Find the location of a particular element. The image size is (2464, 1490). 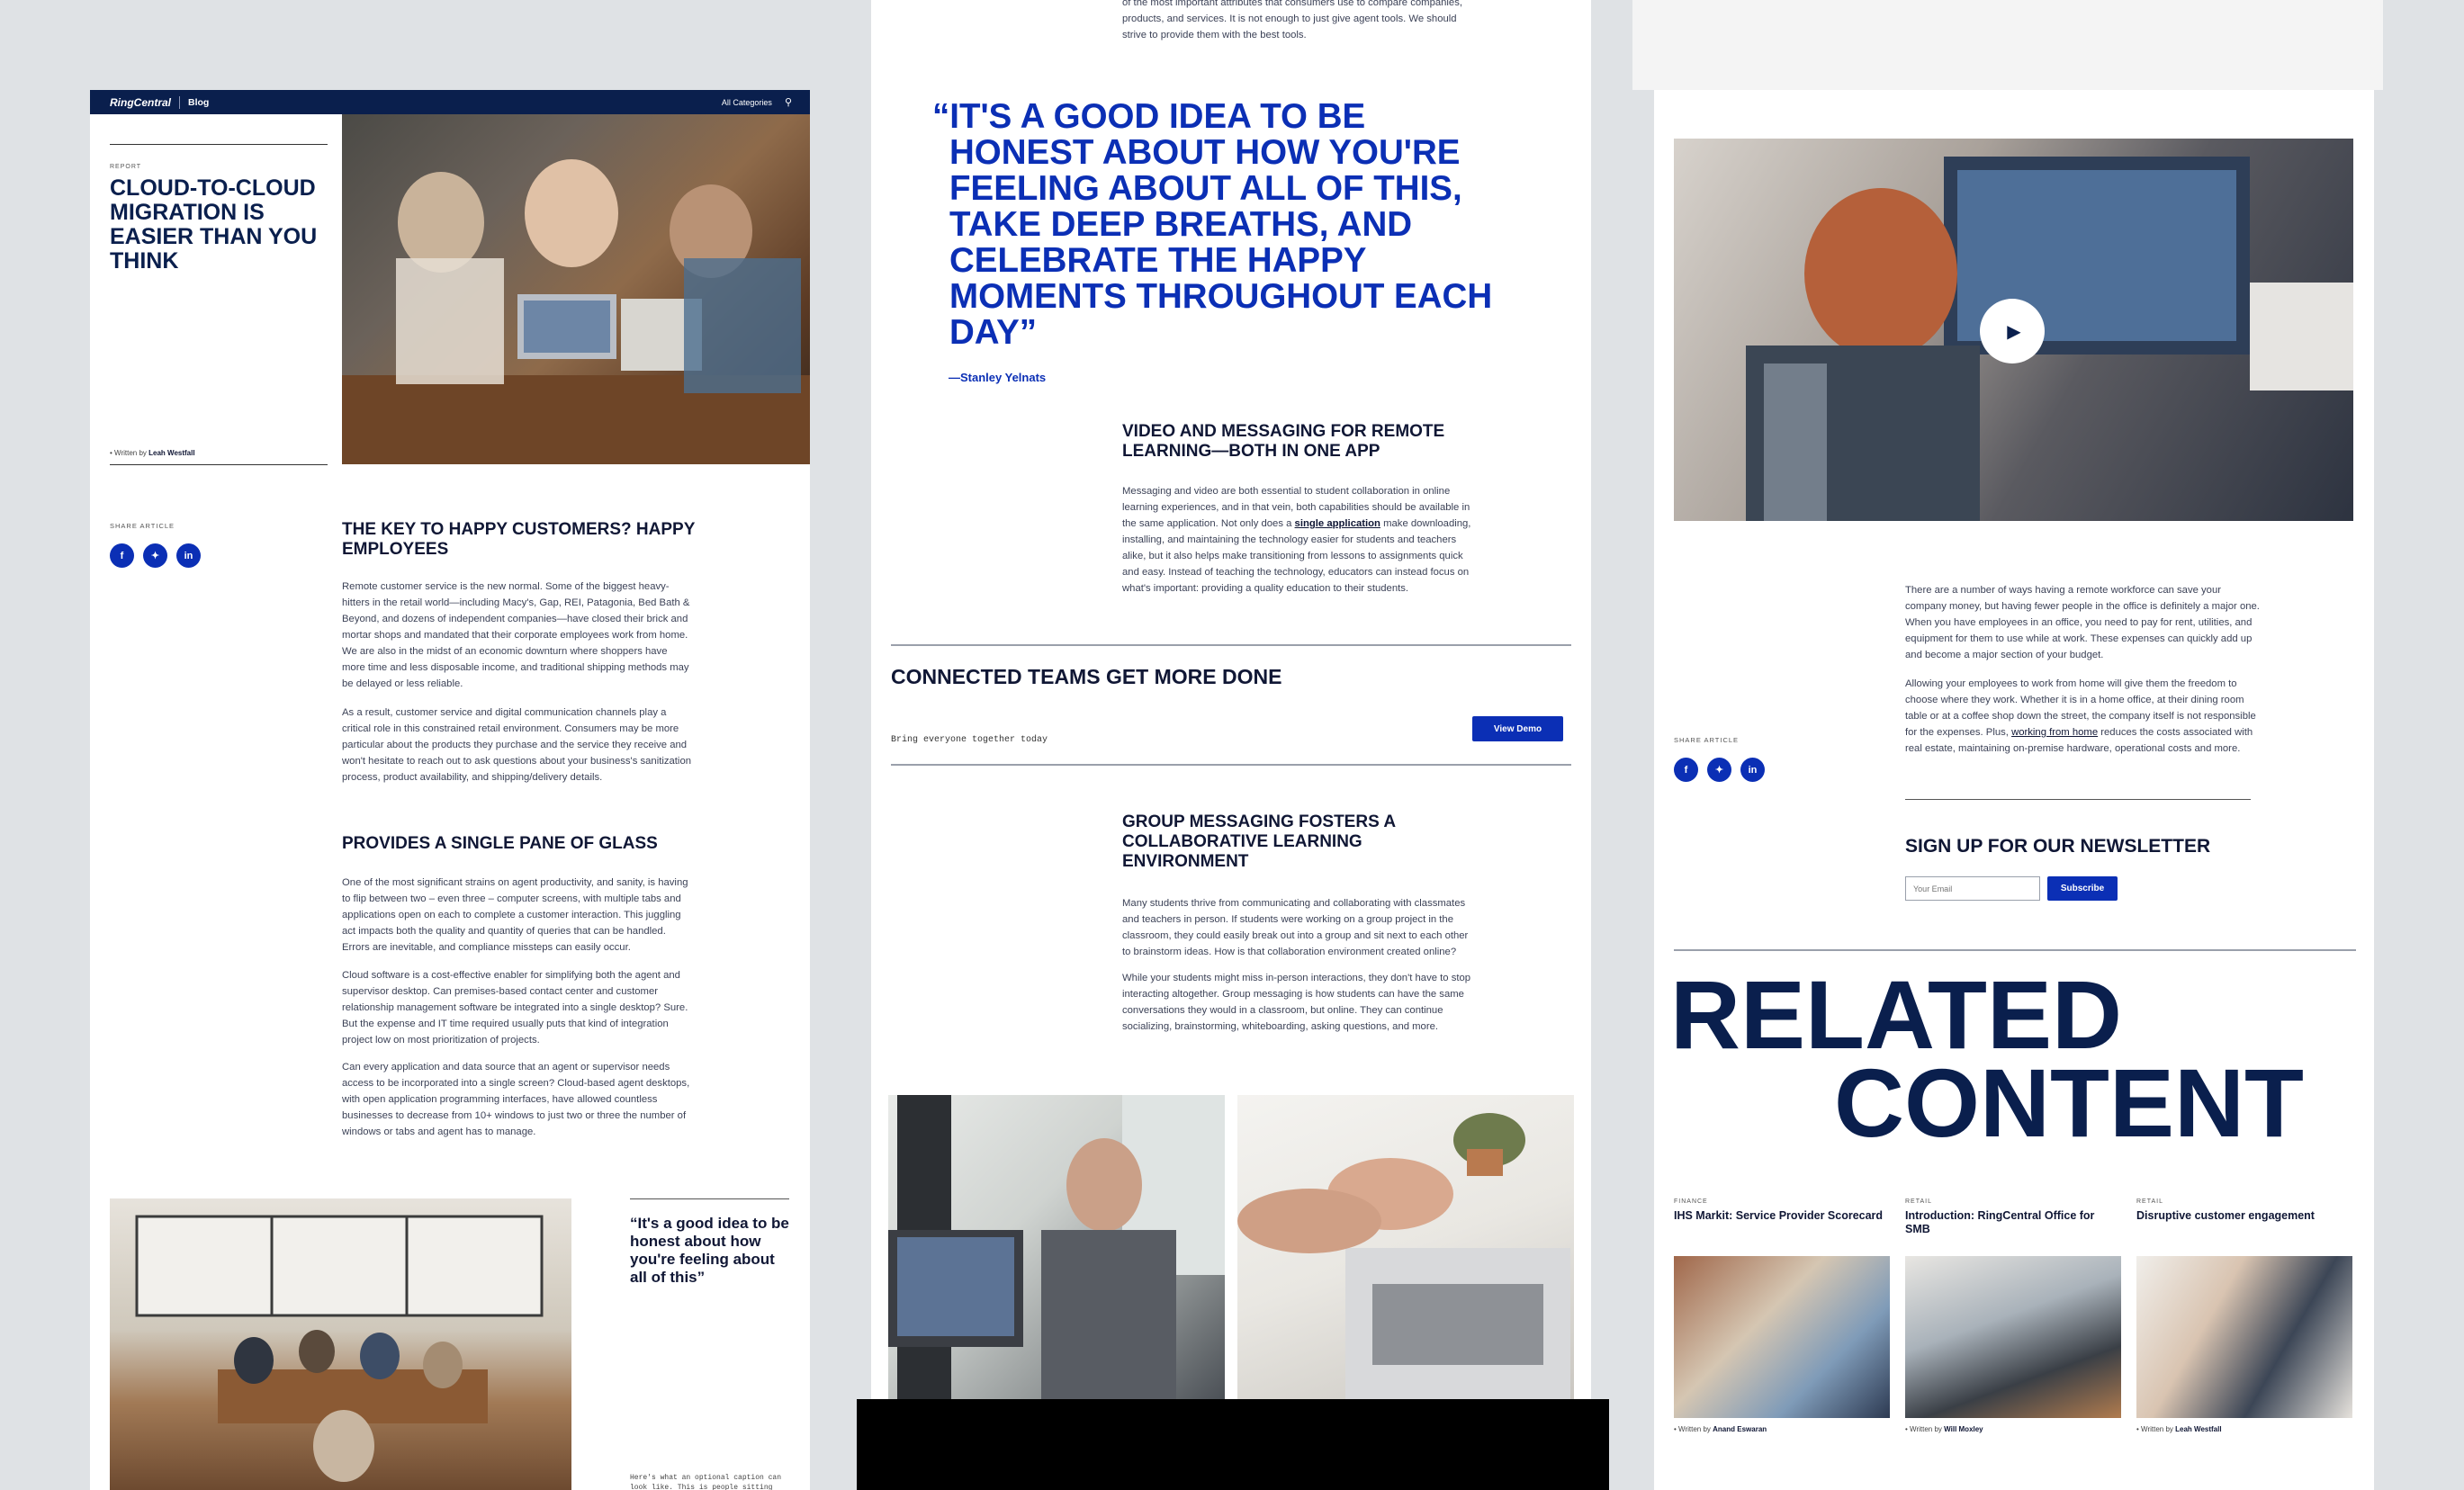

related-heading-line2: CONTENT is located at coordinates (2069, 1102).